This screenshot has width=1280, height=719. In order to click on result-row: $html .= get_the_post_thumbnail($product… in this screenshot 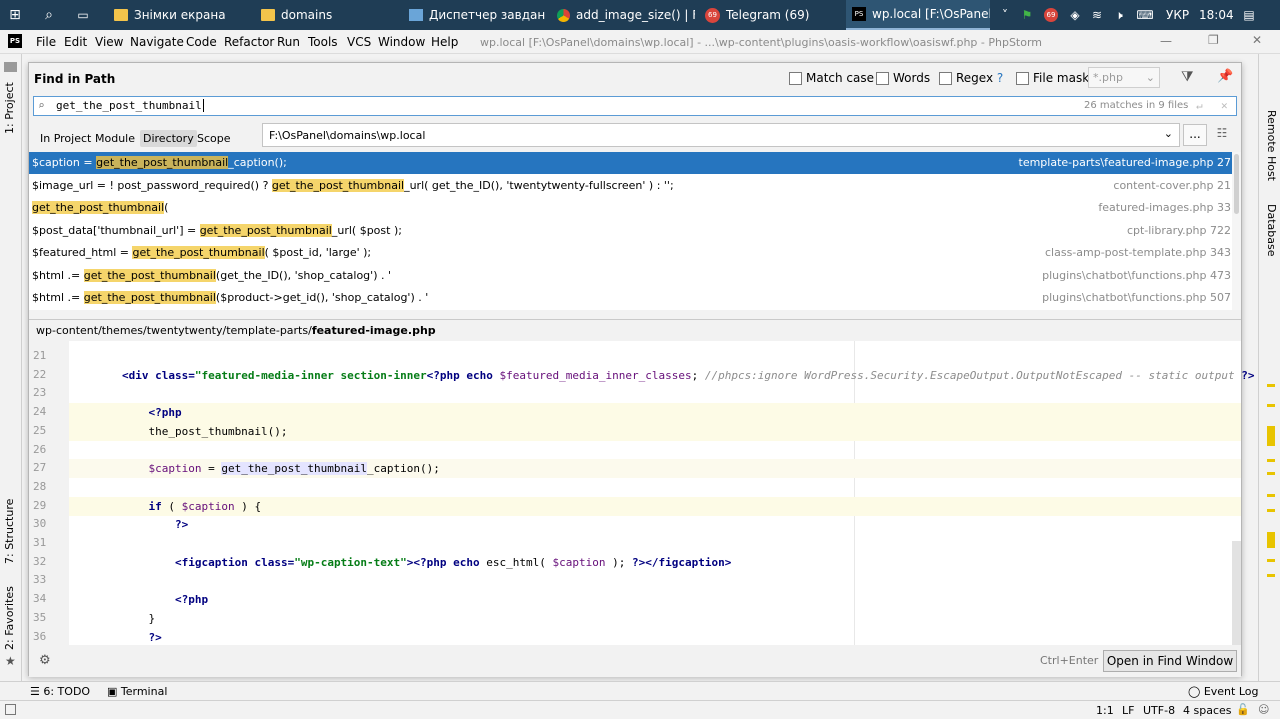, I will do `click(635, 298)`.